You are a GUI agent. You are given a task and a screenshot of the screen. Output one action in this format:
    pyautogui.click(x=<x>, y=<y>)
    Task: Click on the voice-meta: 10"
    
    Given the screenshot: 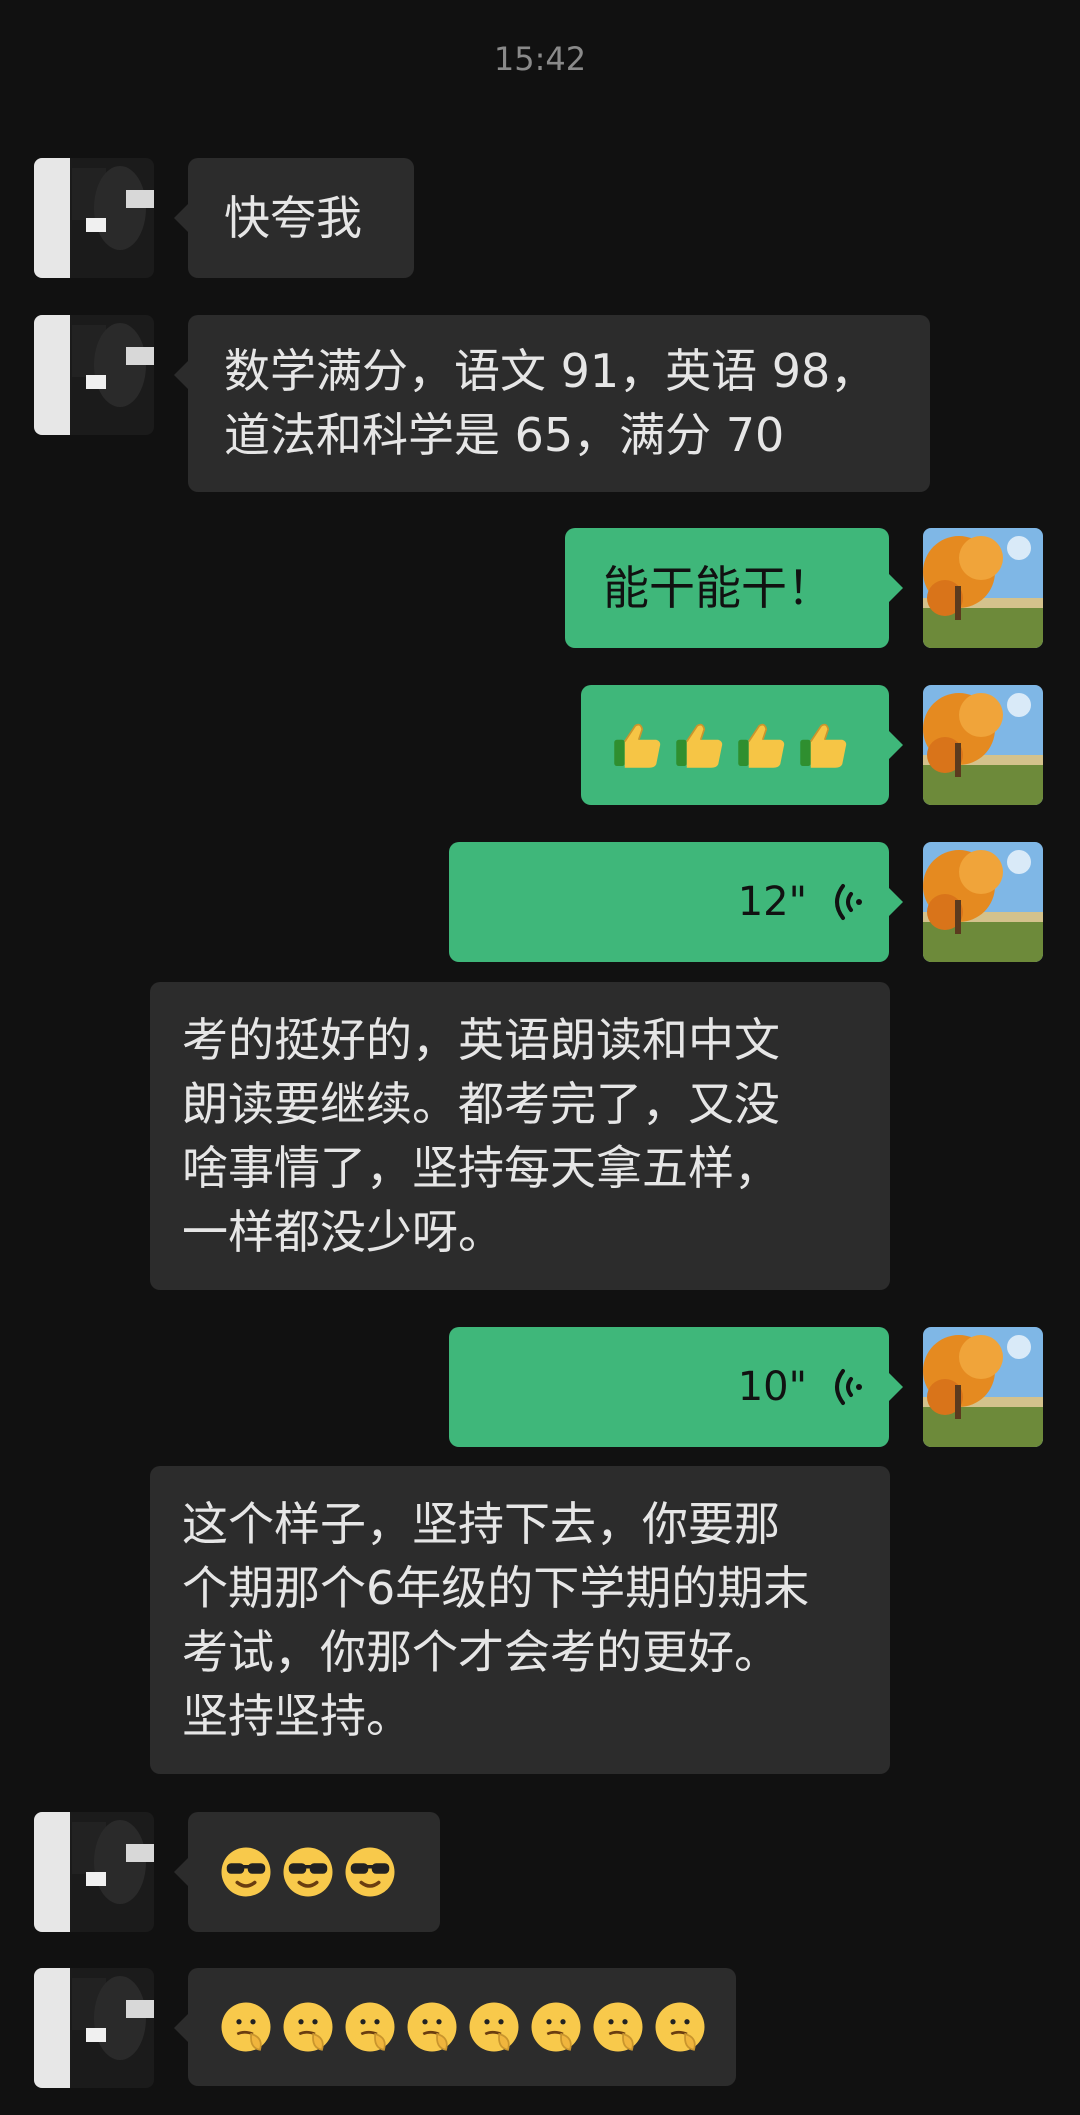 What is the action you would take?
    pyautogui.click(x=801, y=1387)
    